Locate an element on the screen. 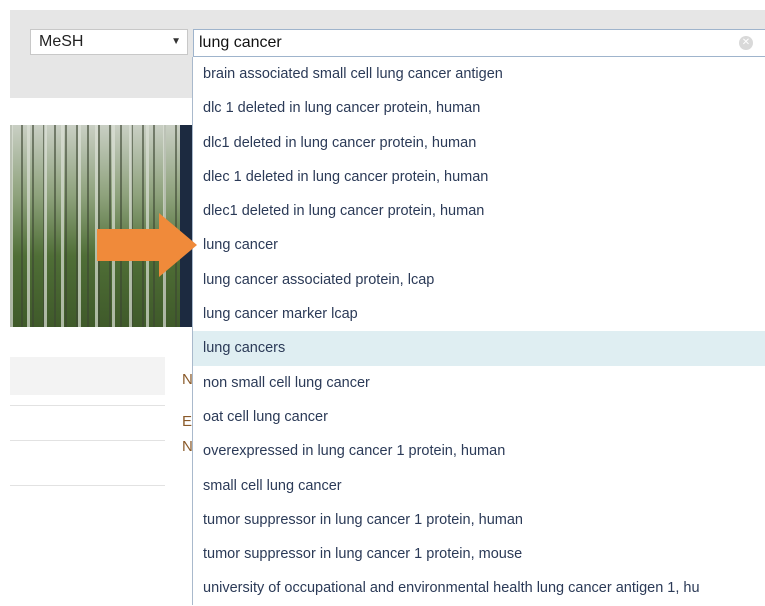 This screenshot has width=765, height=606. background-panel-row is located at coordinates (87, 376).